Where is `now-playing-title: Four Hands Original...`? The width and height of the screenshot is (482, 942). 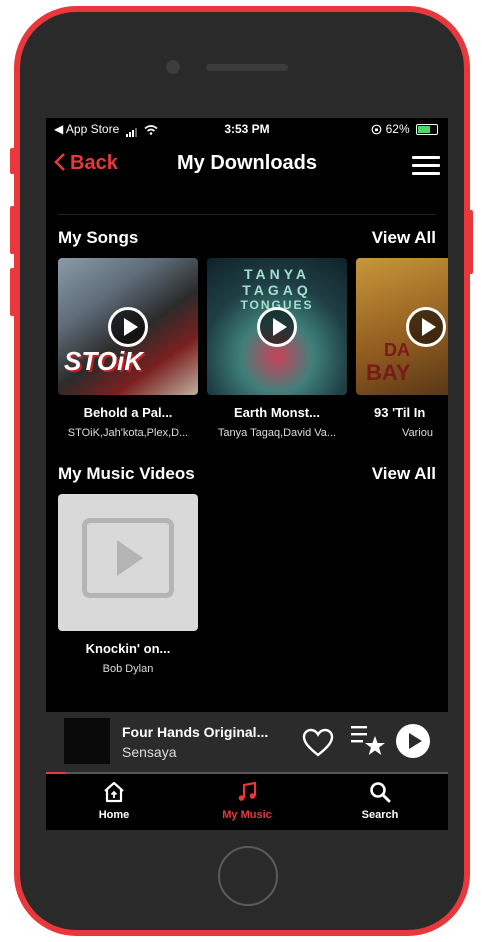 now-playing-title: Four Hands Original... is located at coordinates (195, 732).